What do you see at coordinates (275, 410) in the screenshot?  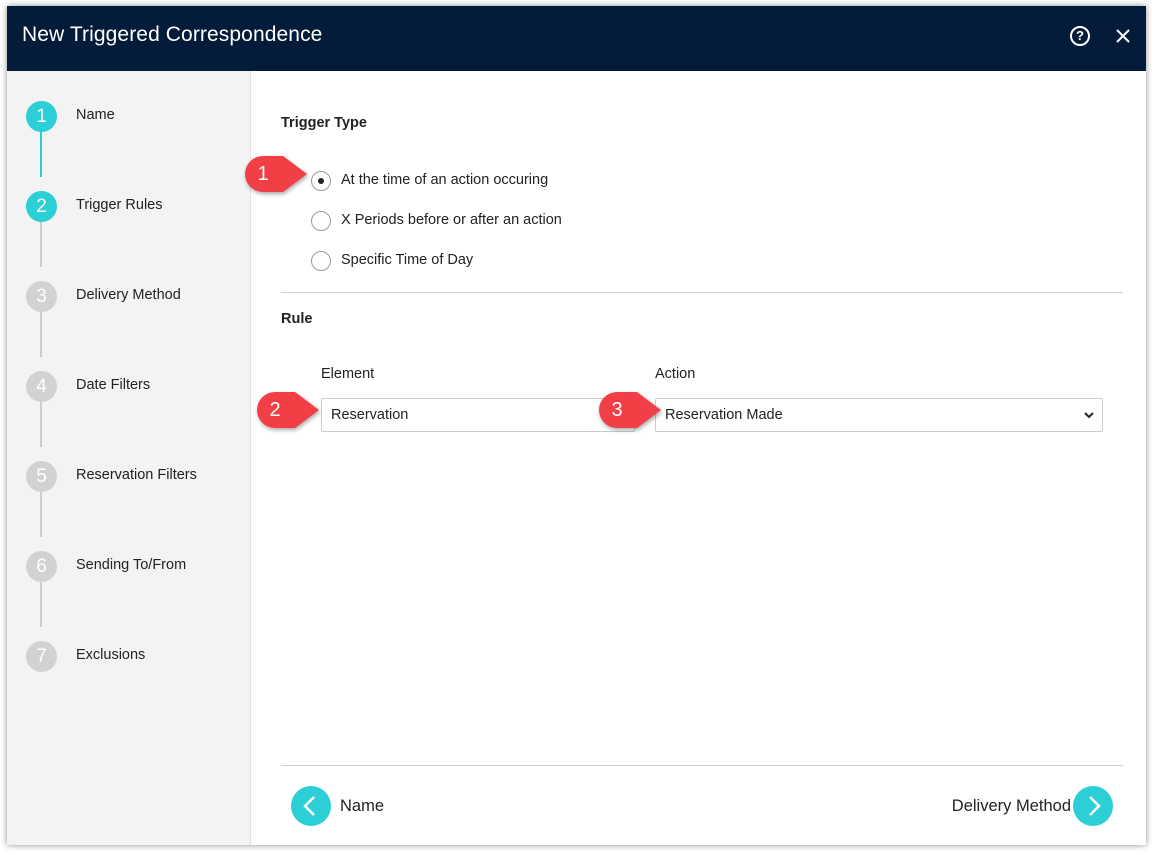 I see `callout-number: 2` at bounding box center [275, 410].